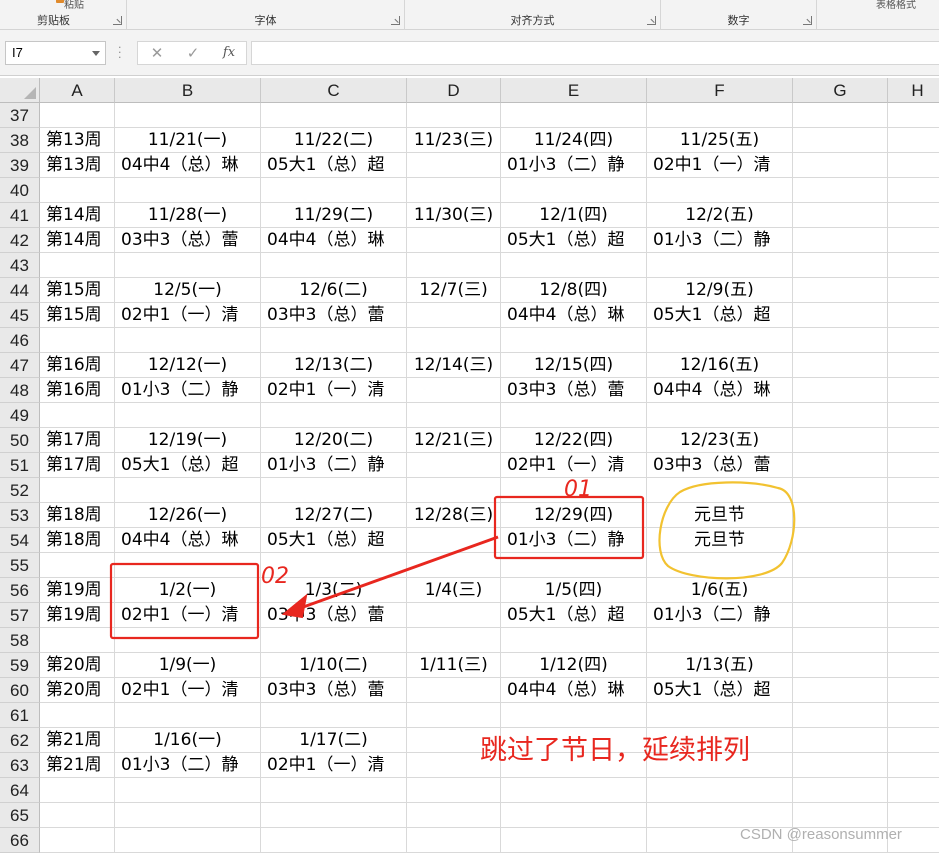  What do you see at coordinates (454, 540) in the screenshot?
I see `cell-d54` at bounding box center [454, 540].